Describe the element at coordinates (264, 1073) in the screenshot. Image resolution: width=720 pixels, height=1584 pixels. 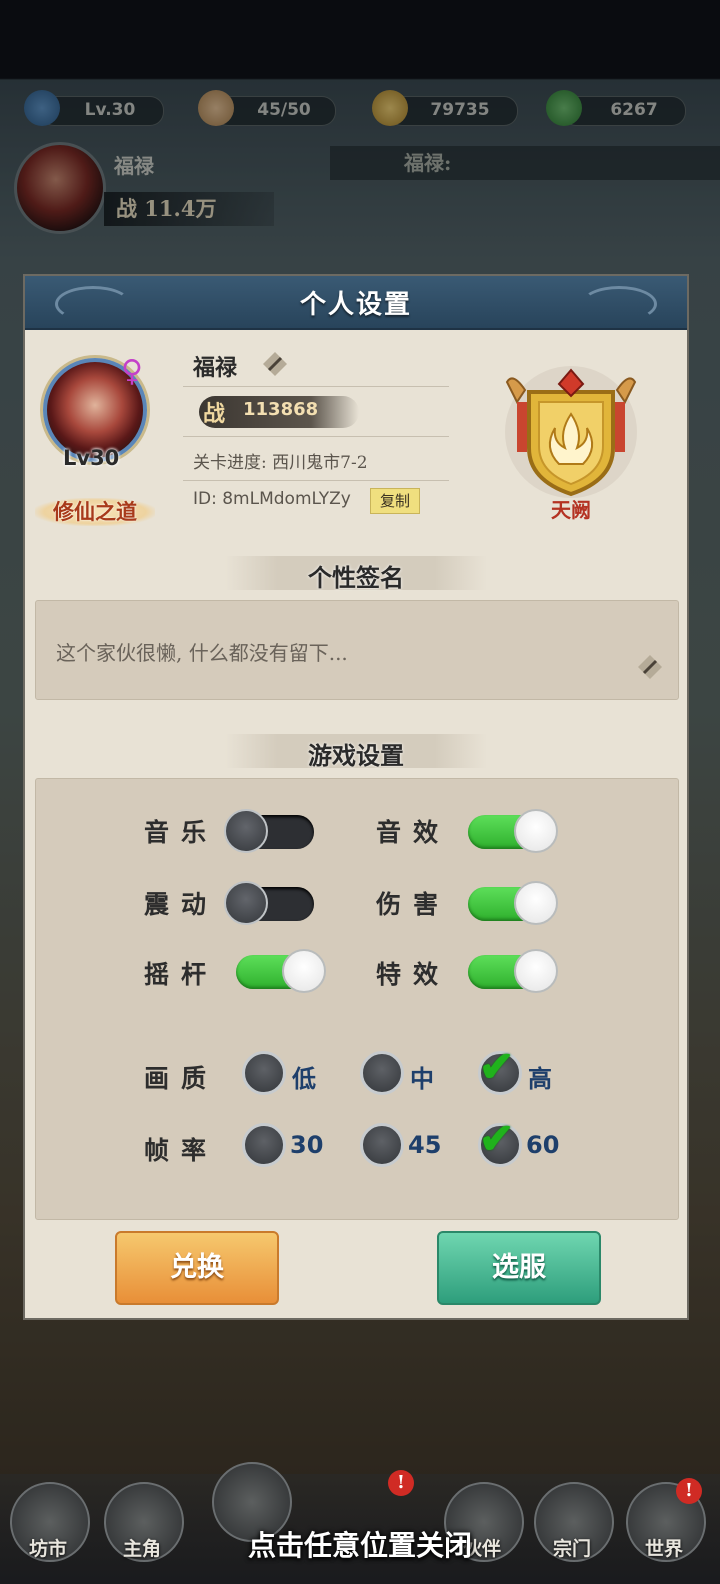
I see `quality-low-radio` at that location.